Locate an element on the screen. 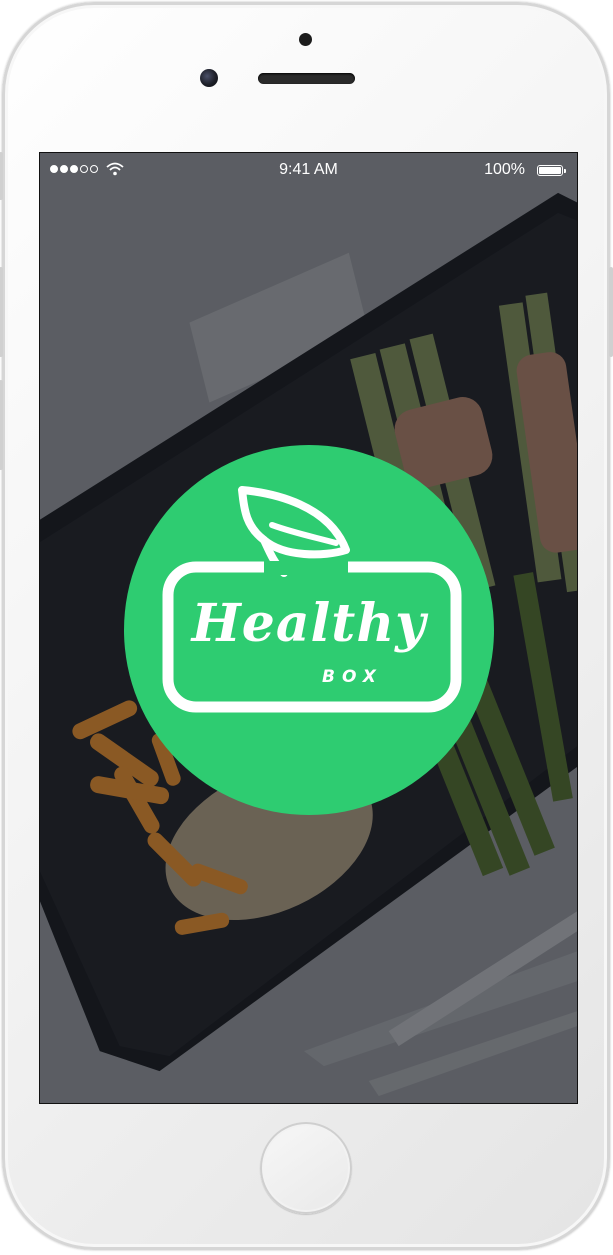 The image size is (613, 1255). battery-percent: 100% is located at coordinates (504, 169).